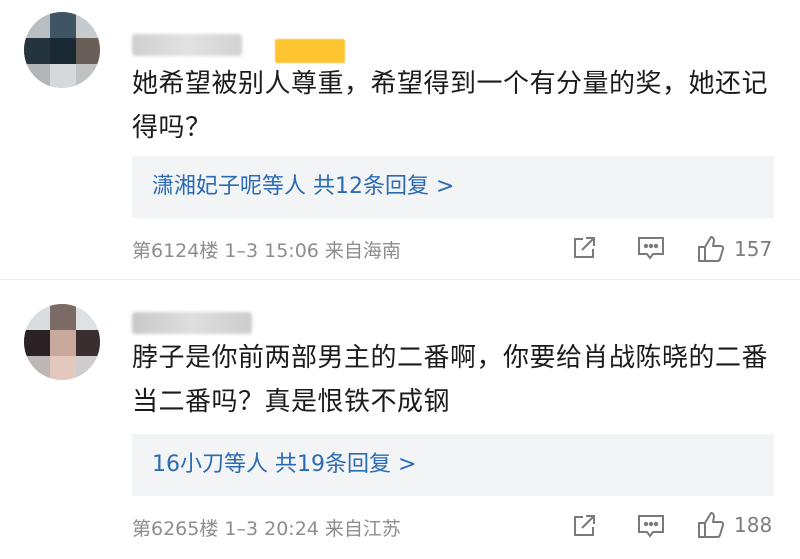 Image resolution: width=800 pixels, height=559 pixels. What do you see at coordinates (711, 525) in the screenshot?
I see `thumbs-up-icon` at bounding box center [711, 525].